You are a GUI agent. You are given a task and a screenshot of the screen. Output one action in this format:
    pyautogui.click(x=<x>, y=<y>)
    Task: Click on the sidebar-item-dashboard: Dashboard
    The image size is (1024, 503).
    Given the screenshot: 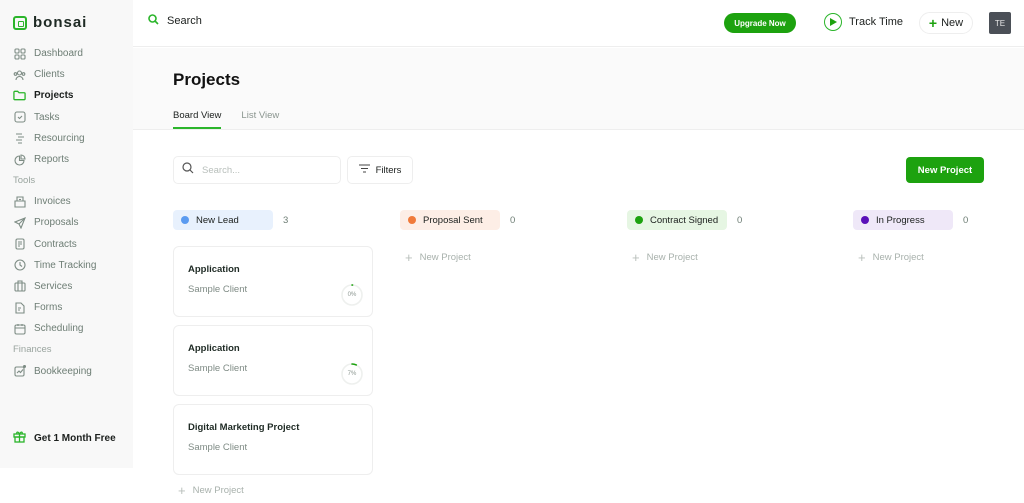 What is the action you would take?
    pyautogui.click(x=66, y=53)
    